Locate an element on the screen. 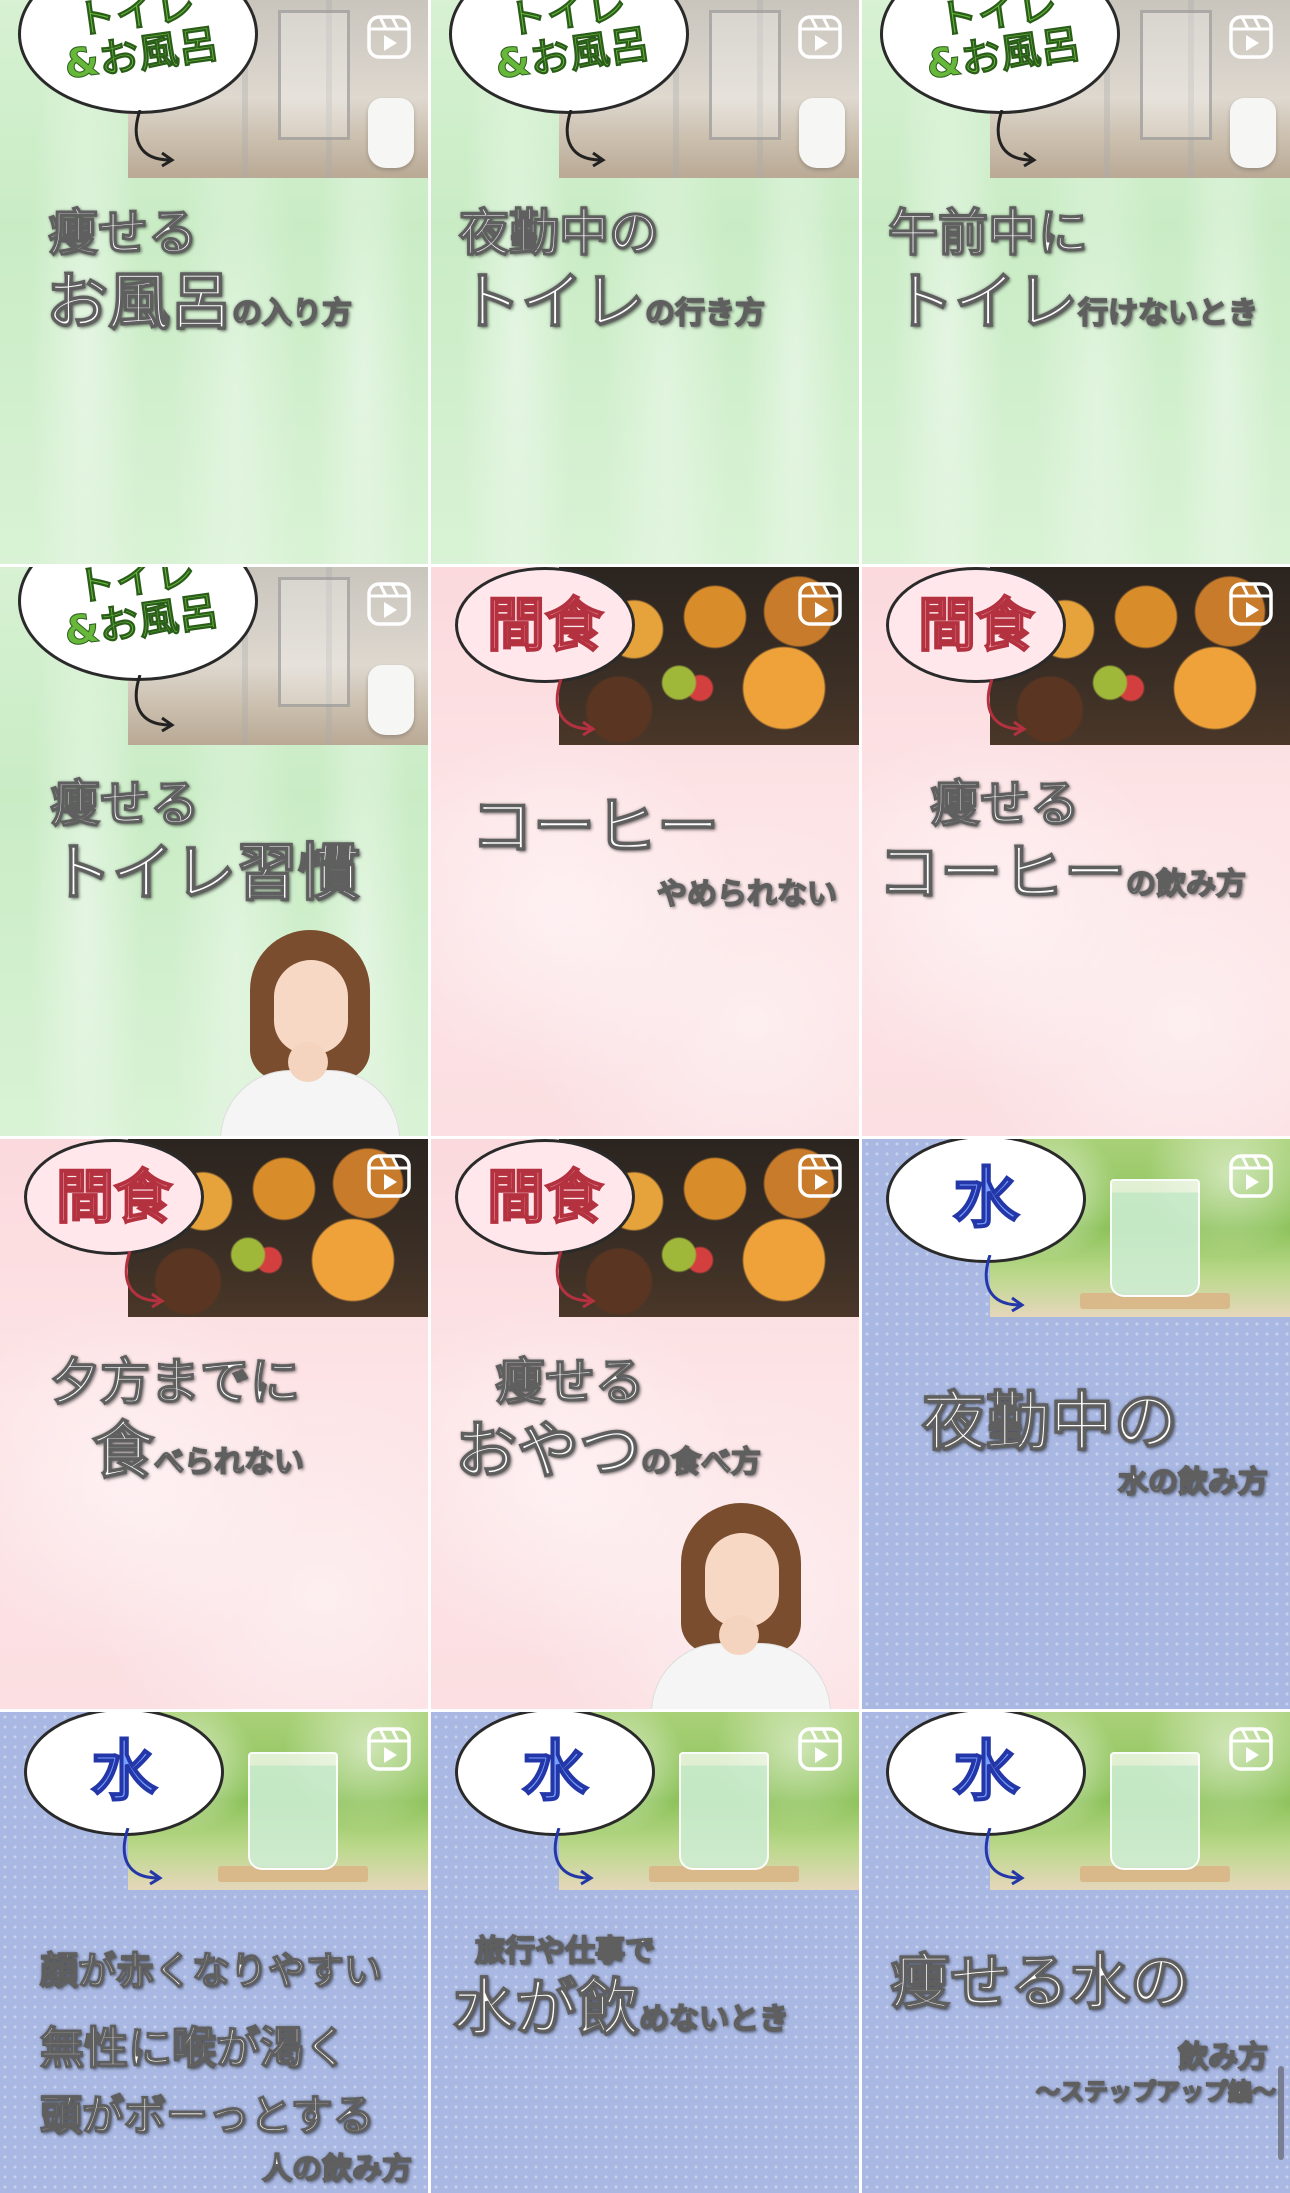  title-line-2: 無性に喉が渇く is located at coordinates (194, 2048).